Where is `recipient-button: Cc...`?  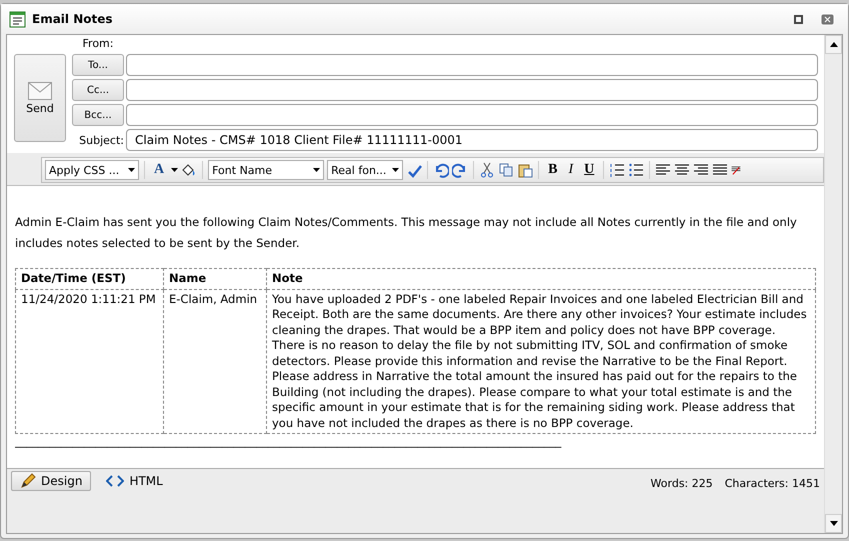
recipient-button: Cc... is located at coordinates (98, 90).